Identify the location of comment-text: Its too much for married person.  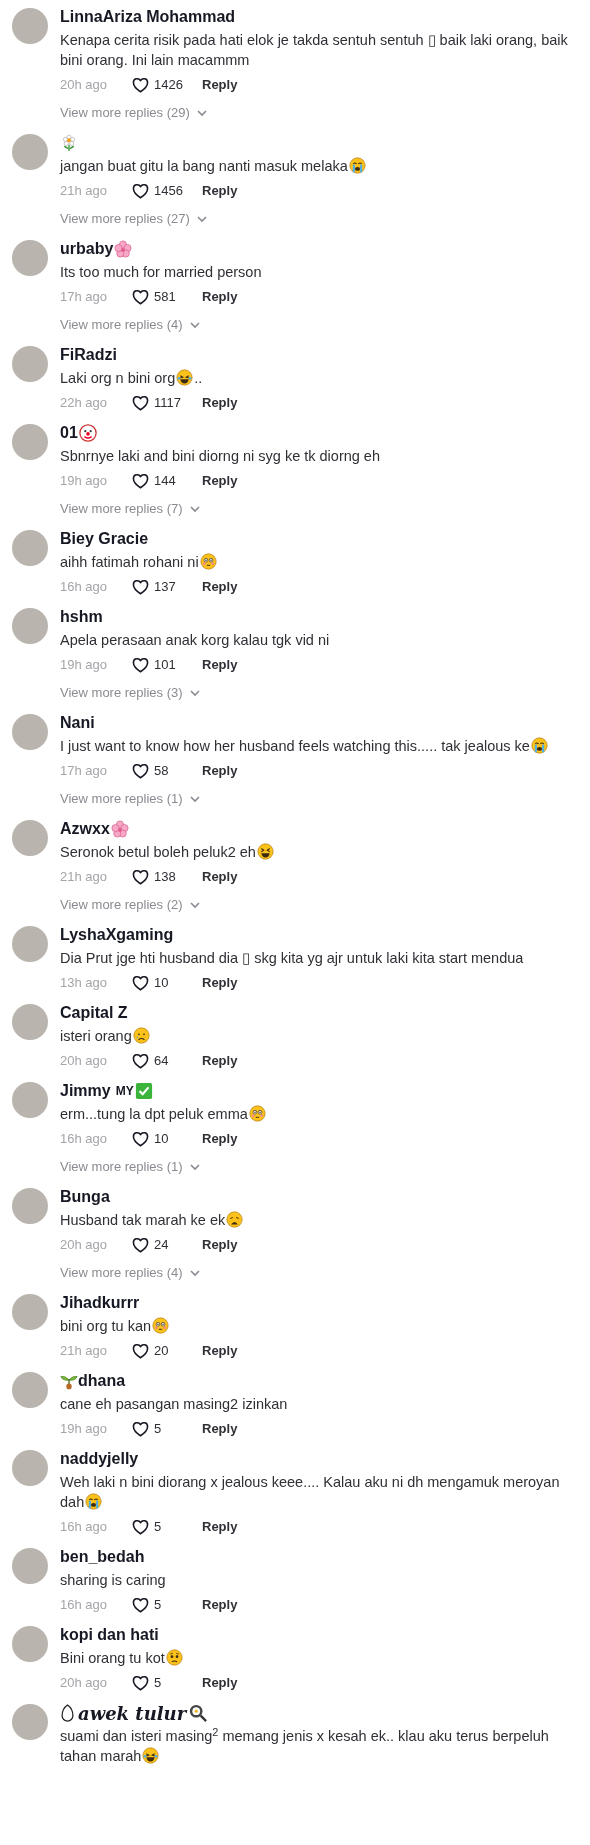
(161, 272).